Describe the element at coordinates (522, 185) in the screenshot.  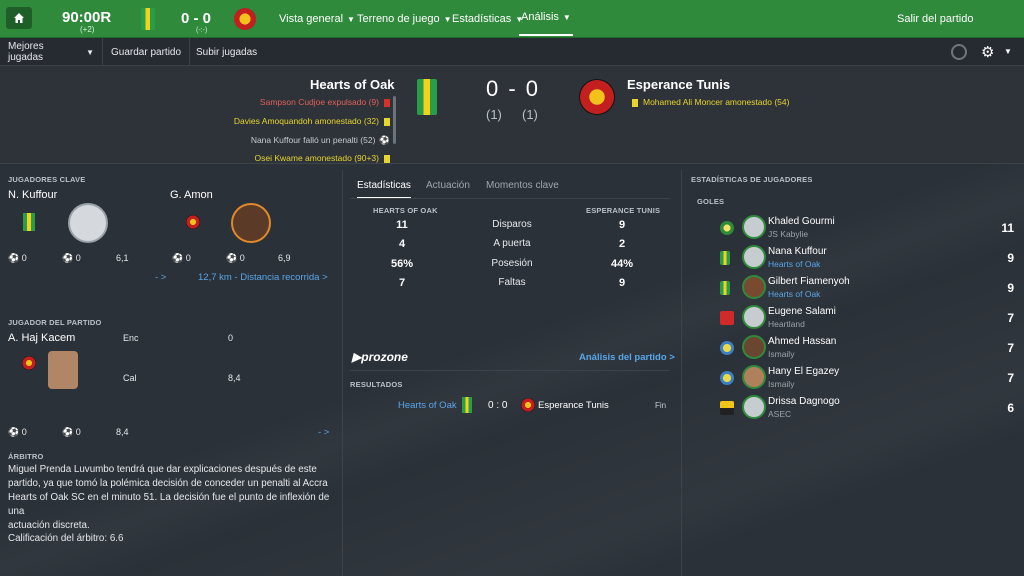
I see `tab-key-moments: Momentos clave` at that location.